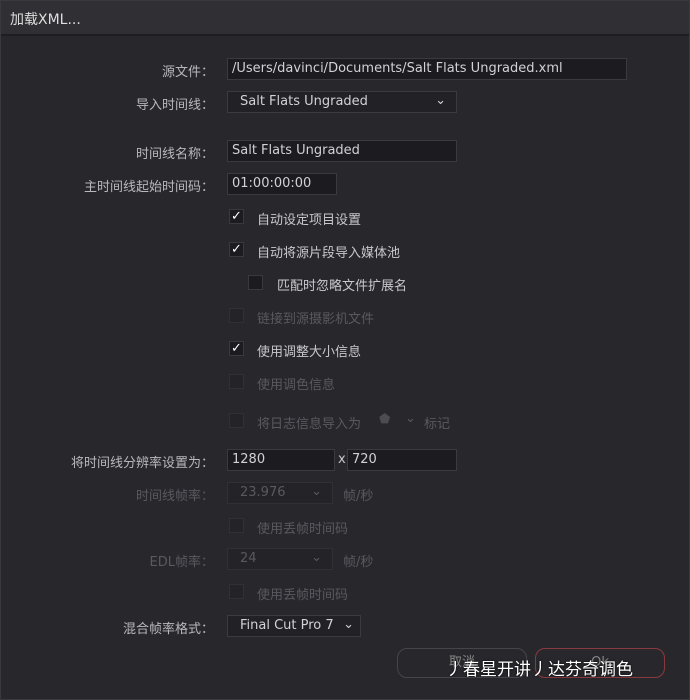 The width and height of the screenshot is (690, 700). I want to click on resolution-width-input: 1280, so click(281, 460).